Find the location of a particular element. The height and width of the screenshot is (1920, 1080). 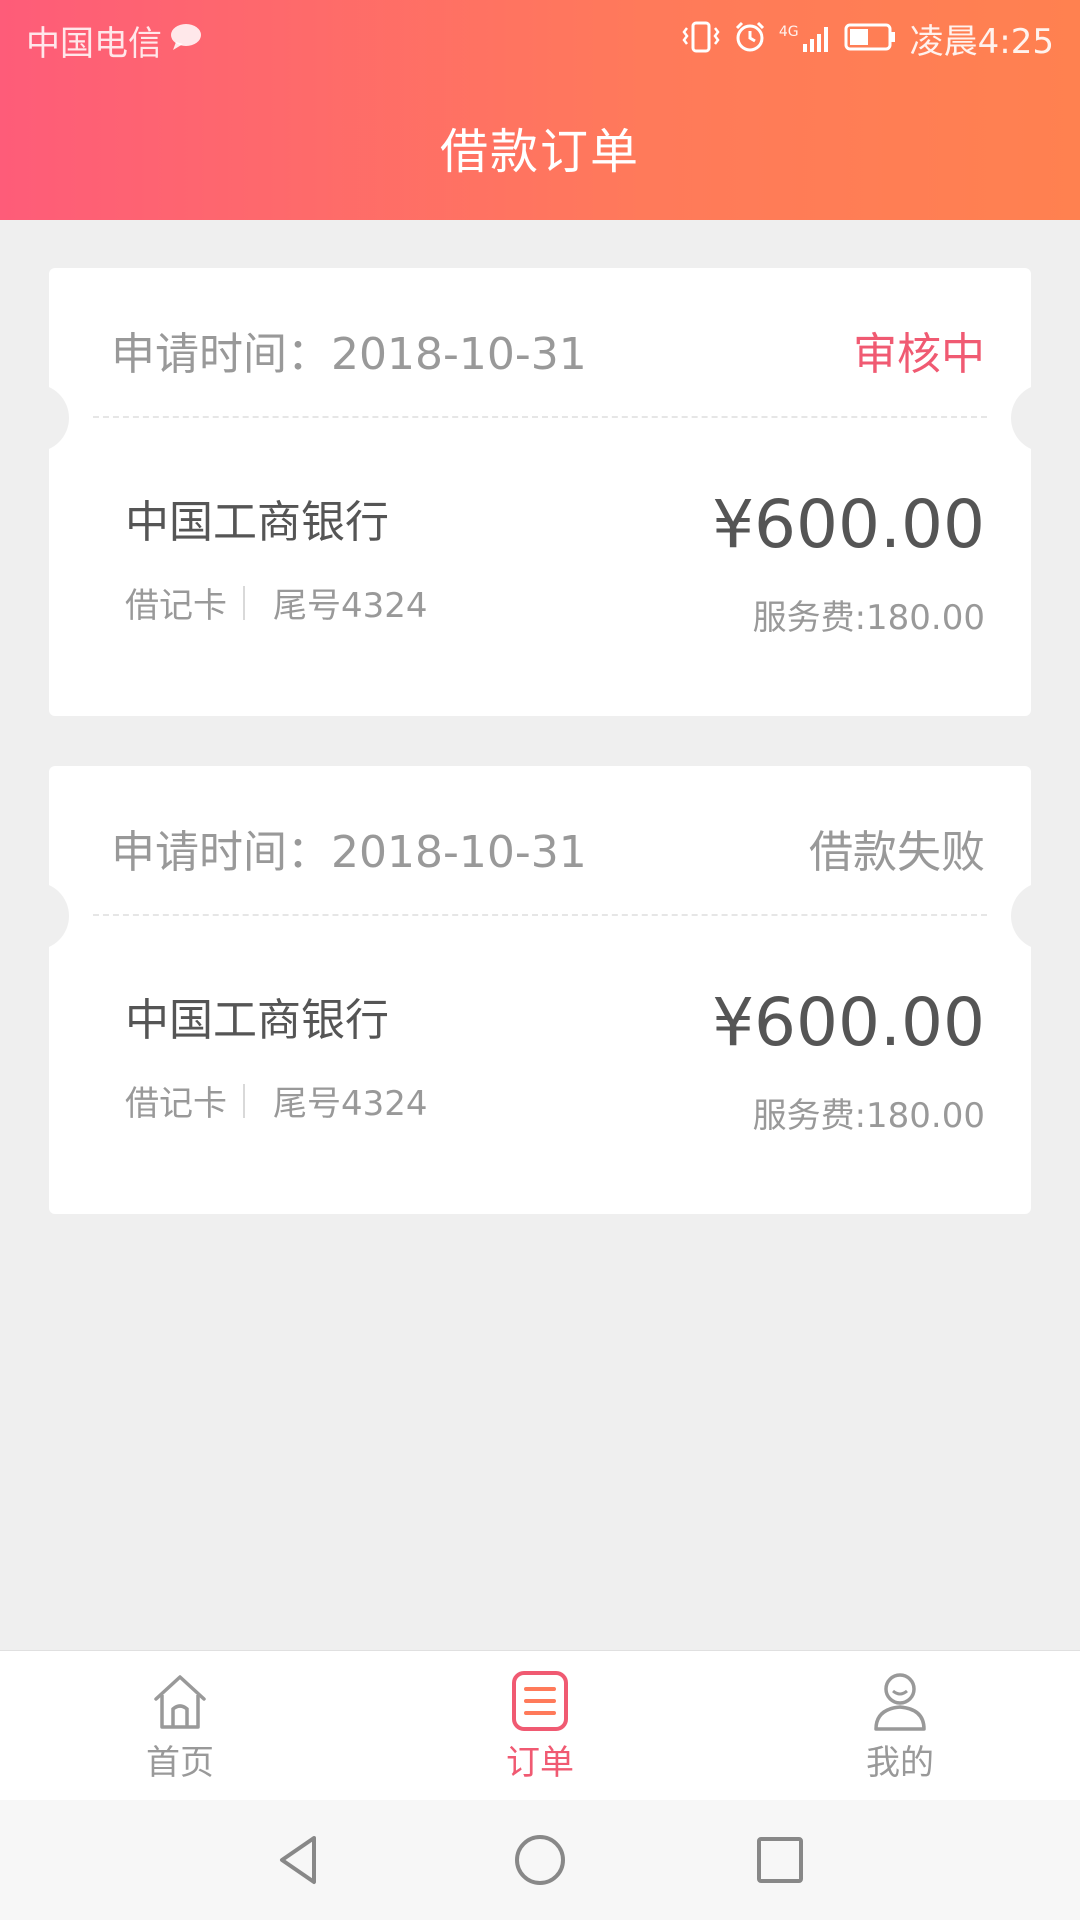

carrier: 中国电信 is located at coordinates (115, 40).